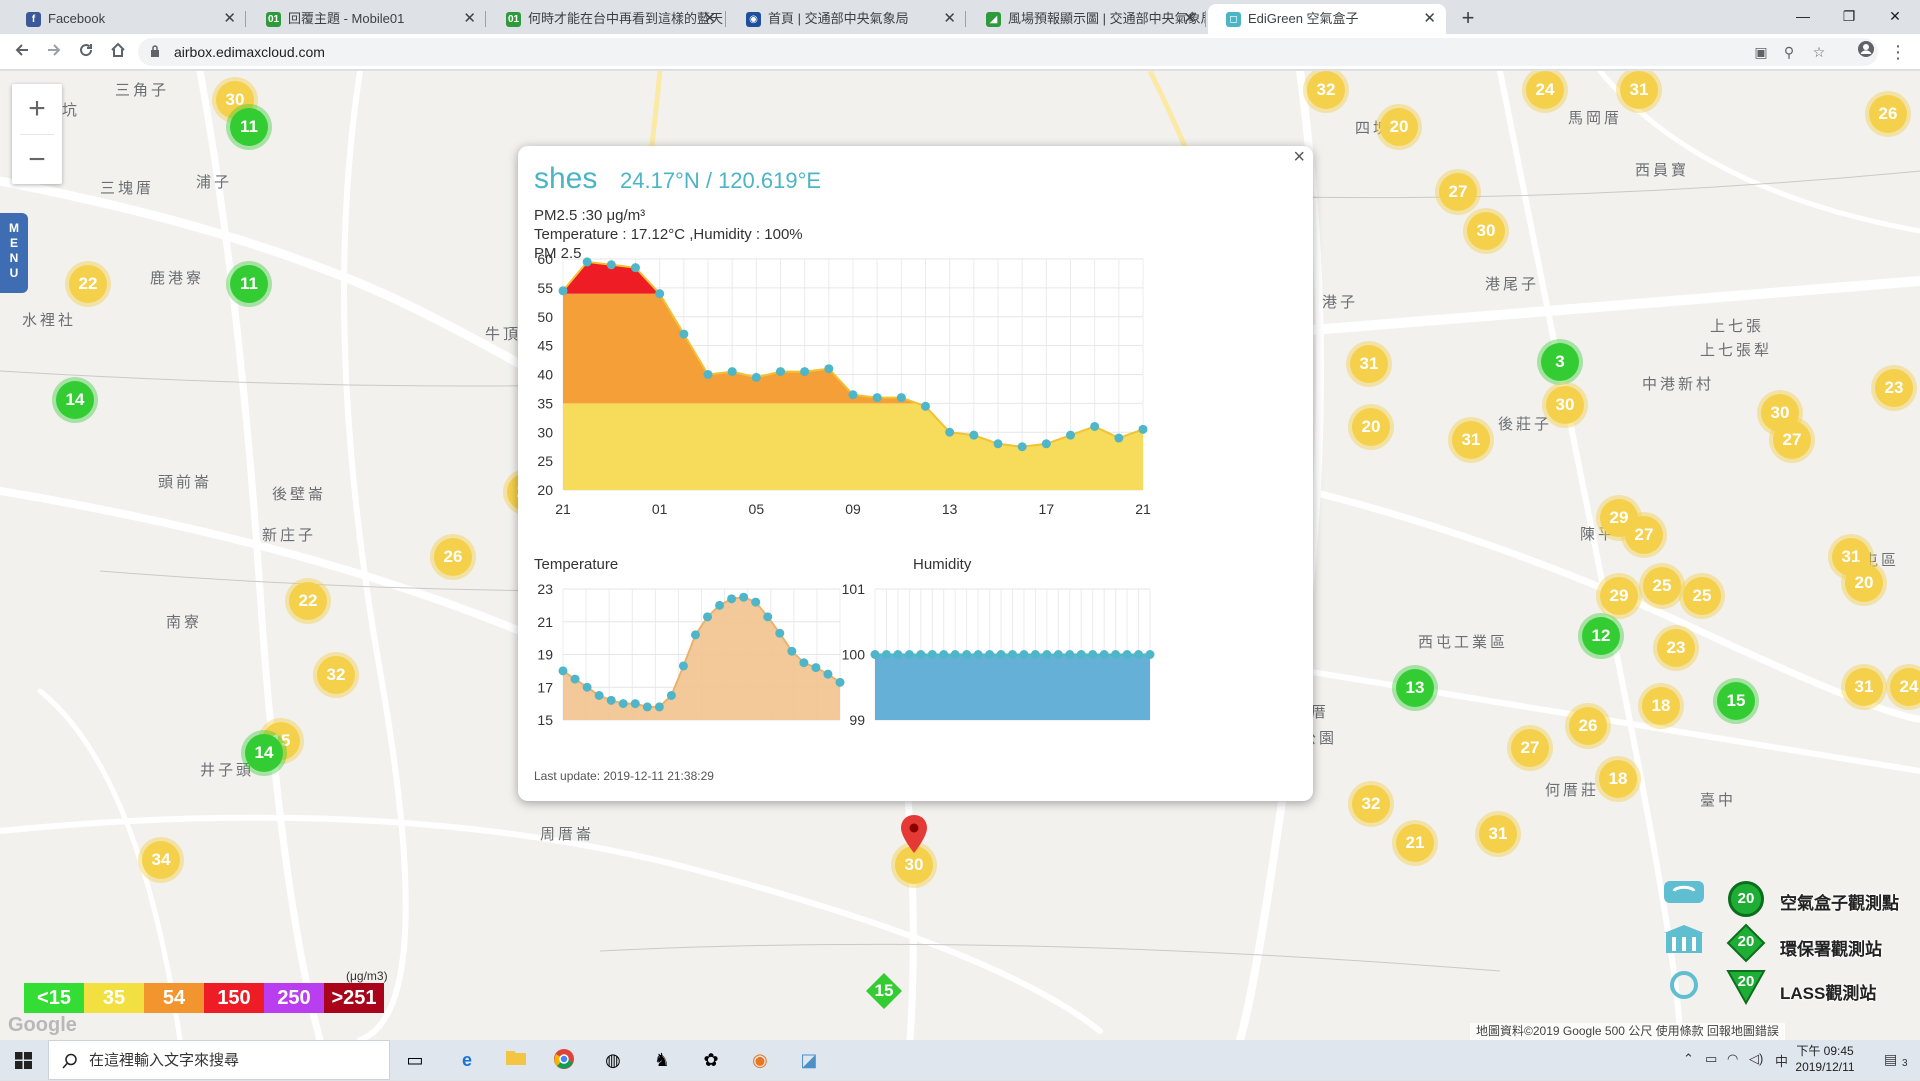 This screenshot has width=1920, height=1081. What do you see at coordinates (1688, 1059) in the screenshot?
I see `tray-chevron-icon: ⌃` at bounding box center [1688, 1059].